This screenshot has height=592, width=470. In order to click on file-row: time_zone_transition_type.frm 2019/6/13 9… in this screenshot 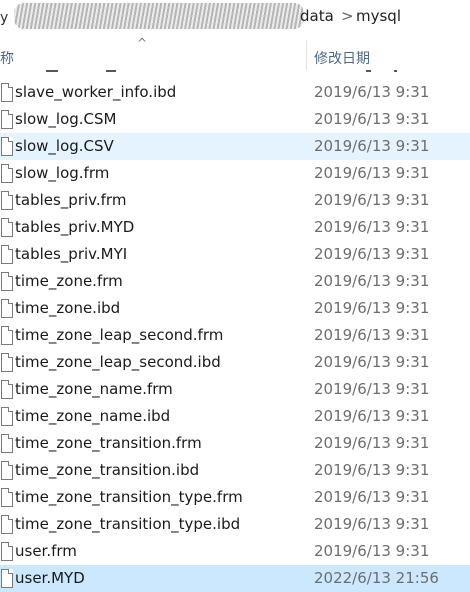, I will do `click(235, 497)`.